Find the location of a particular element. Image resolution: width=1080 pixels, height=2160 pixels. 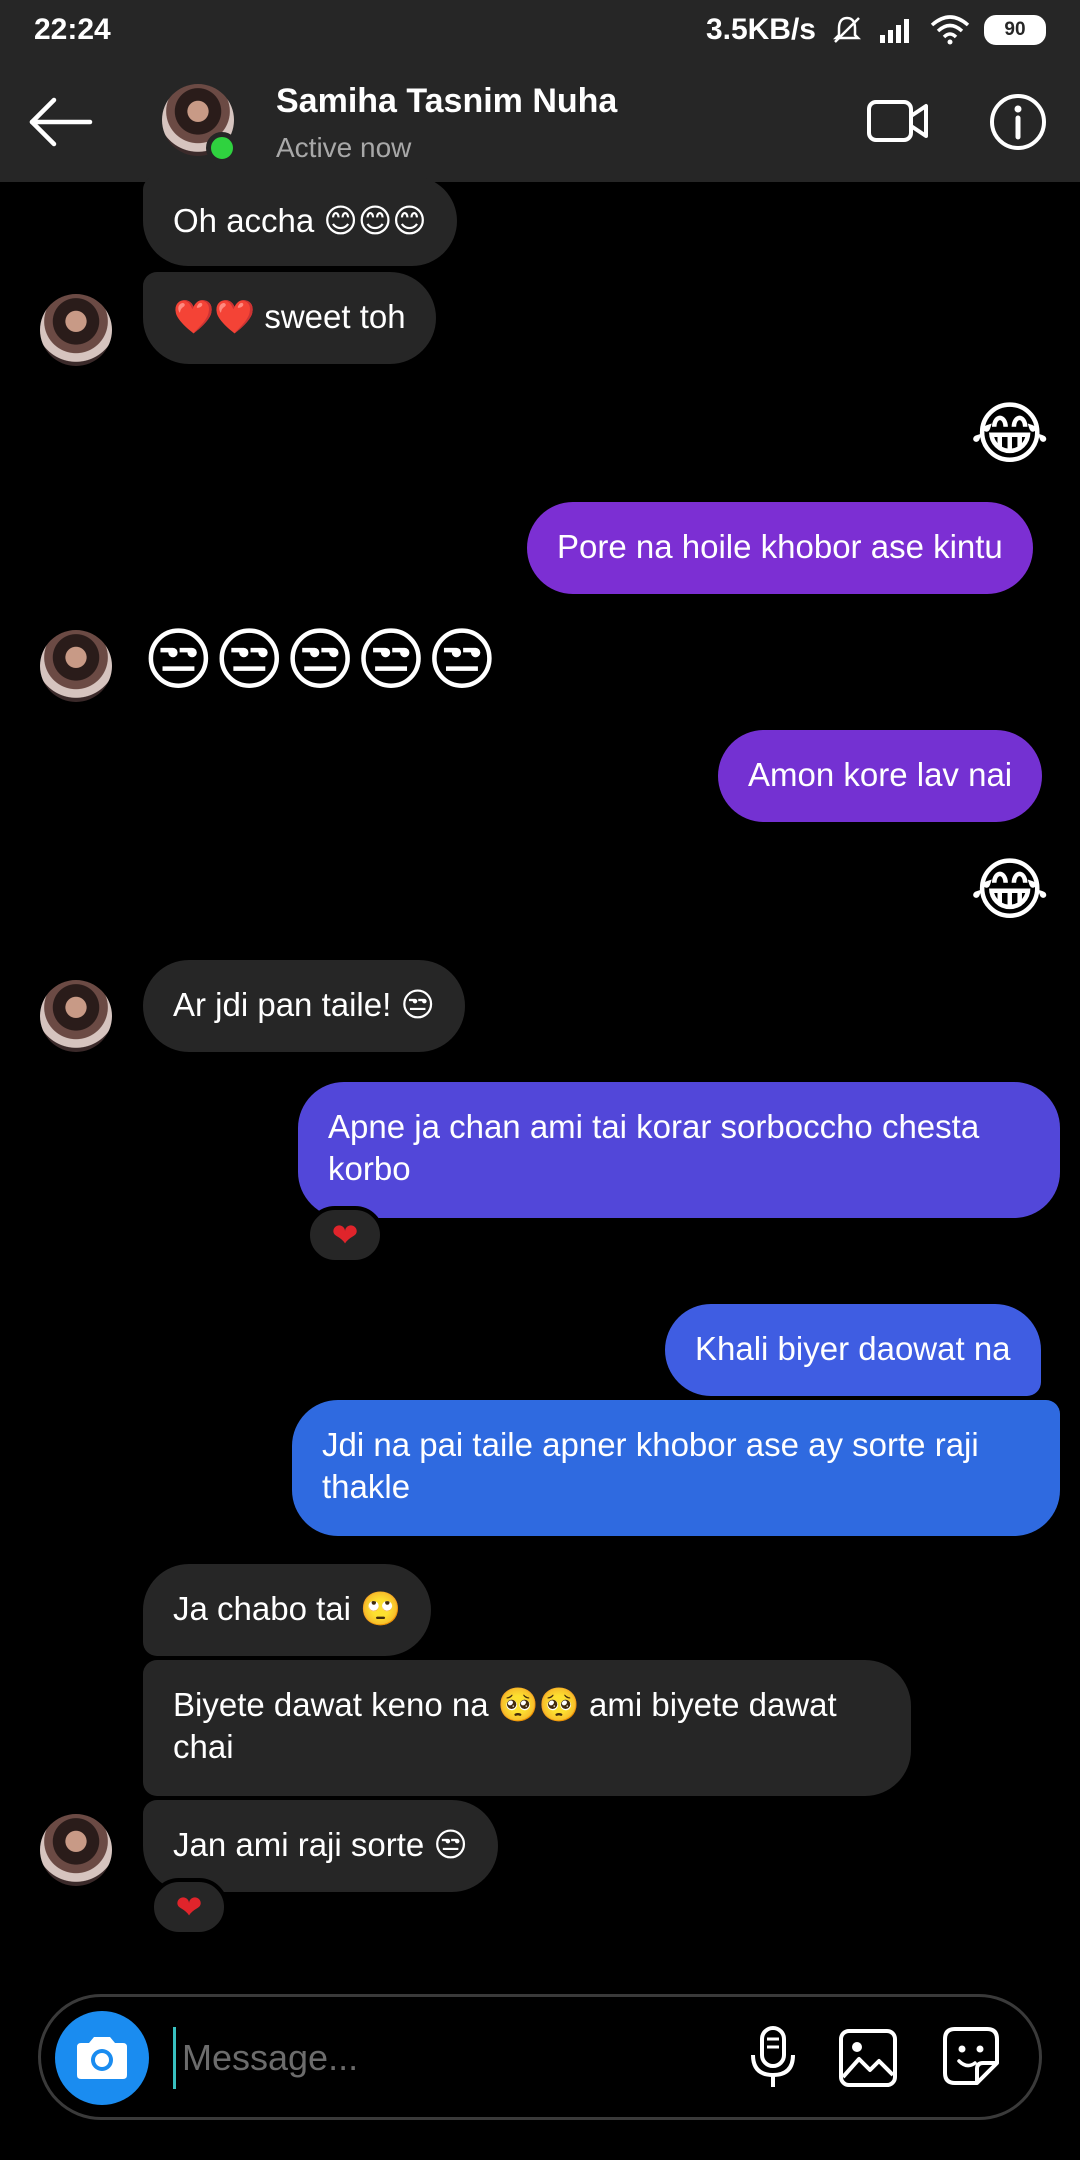

message-composer is located at coordinates (540, 2057).